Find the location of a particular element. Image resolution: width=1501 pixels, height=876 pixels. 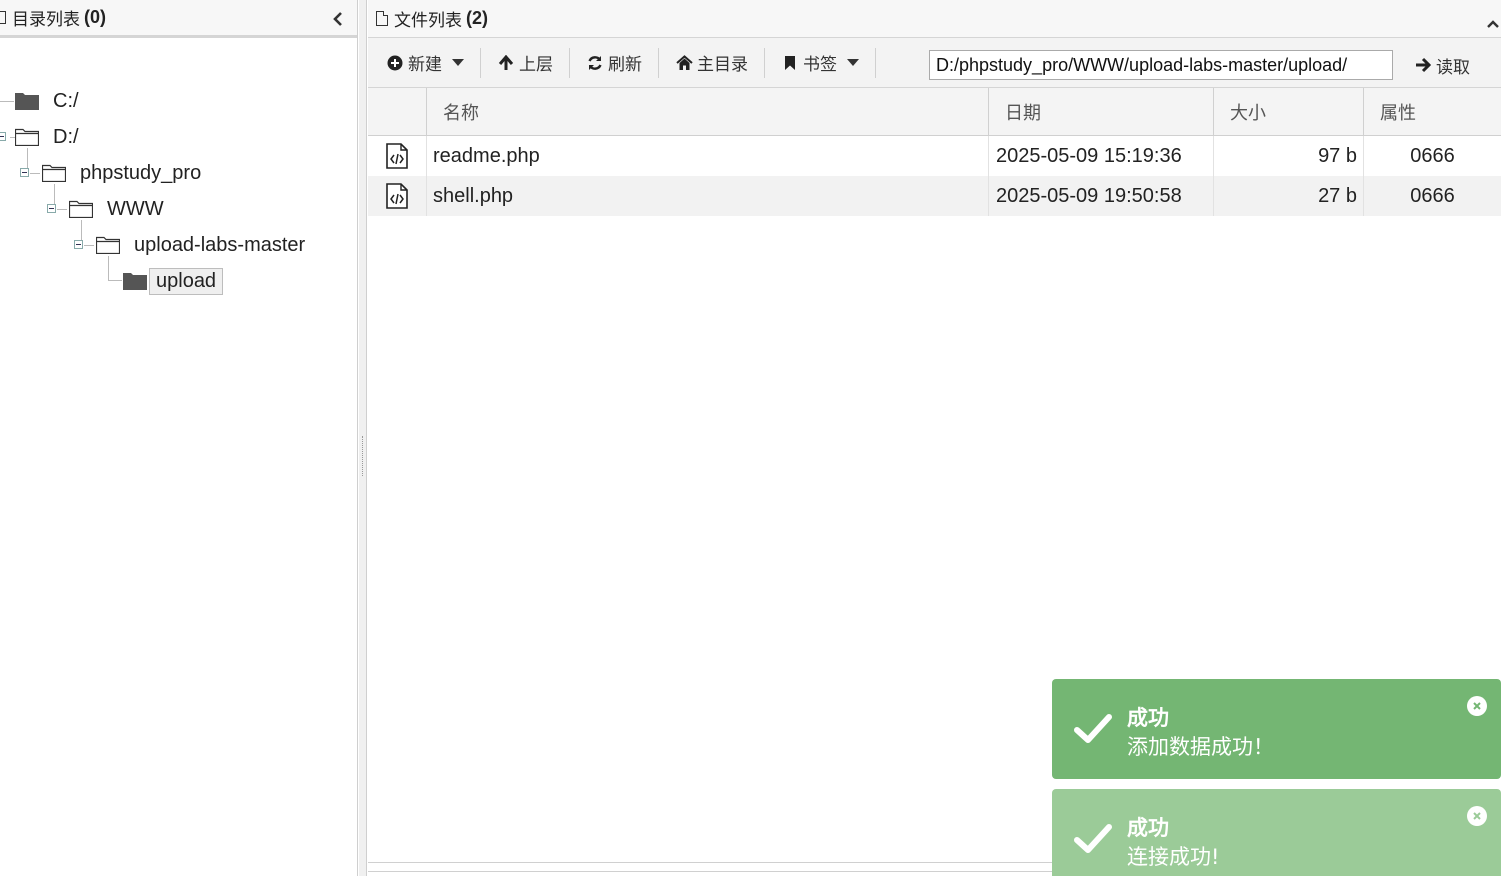

tree-node-www: WWW is located at coordinates (119, 209).